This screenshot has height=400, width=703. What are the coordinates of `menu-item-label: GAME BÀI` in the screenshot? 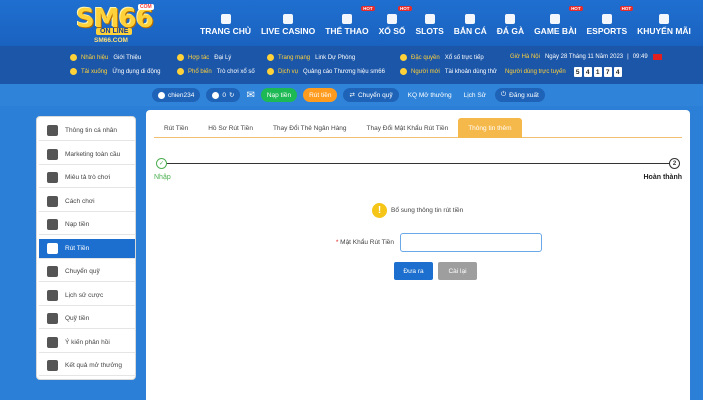 It's located at (555, 31).